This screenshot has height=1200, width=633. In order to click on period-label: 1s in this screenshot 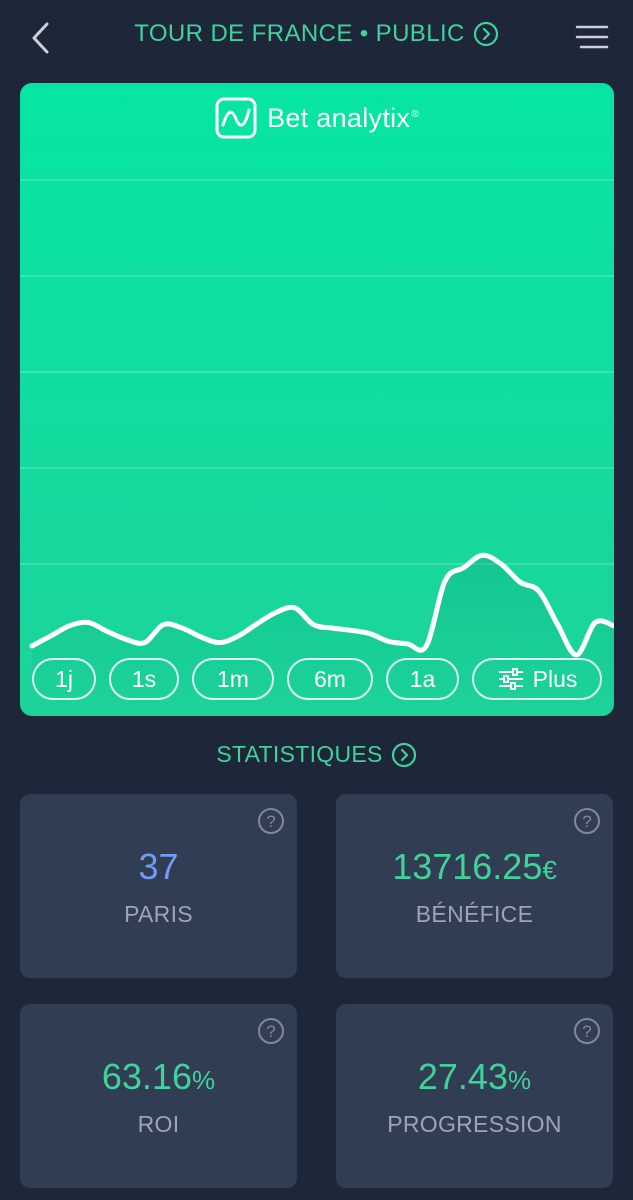, I will do `click(144, 678)`.